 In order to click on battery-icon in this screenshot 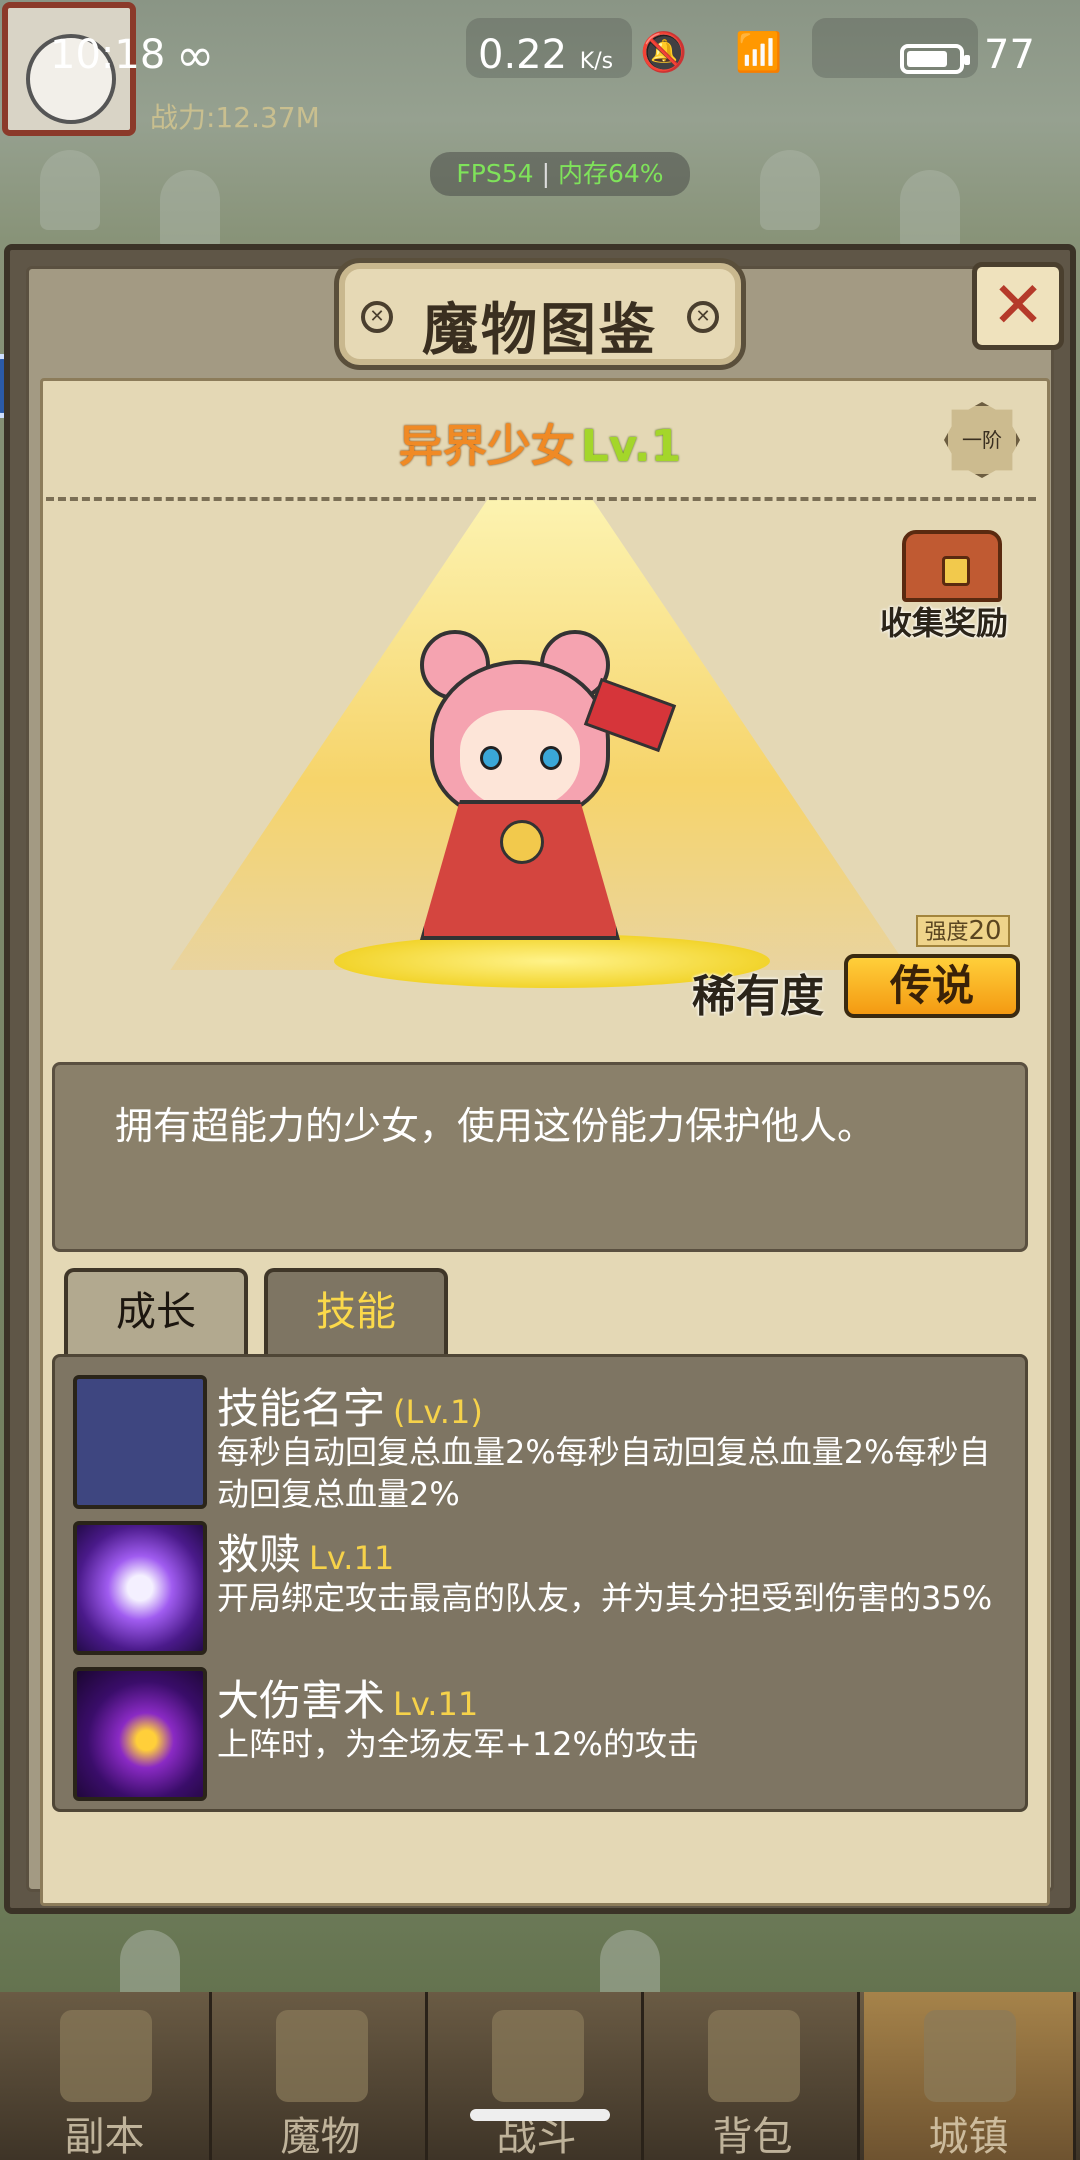, I will do `click(935, 59)`.